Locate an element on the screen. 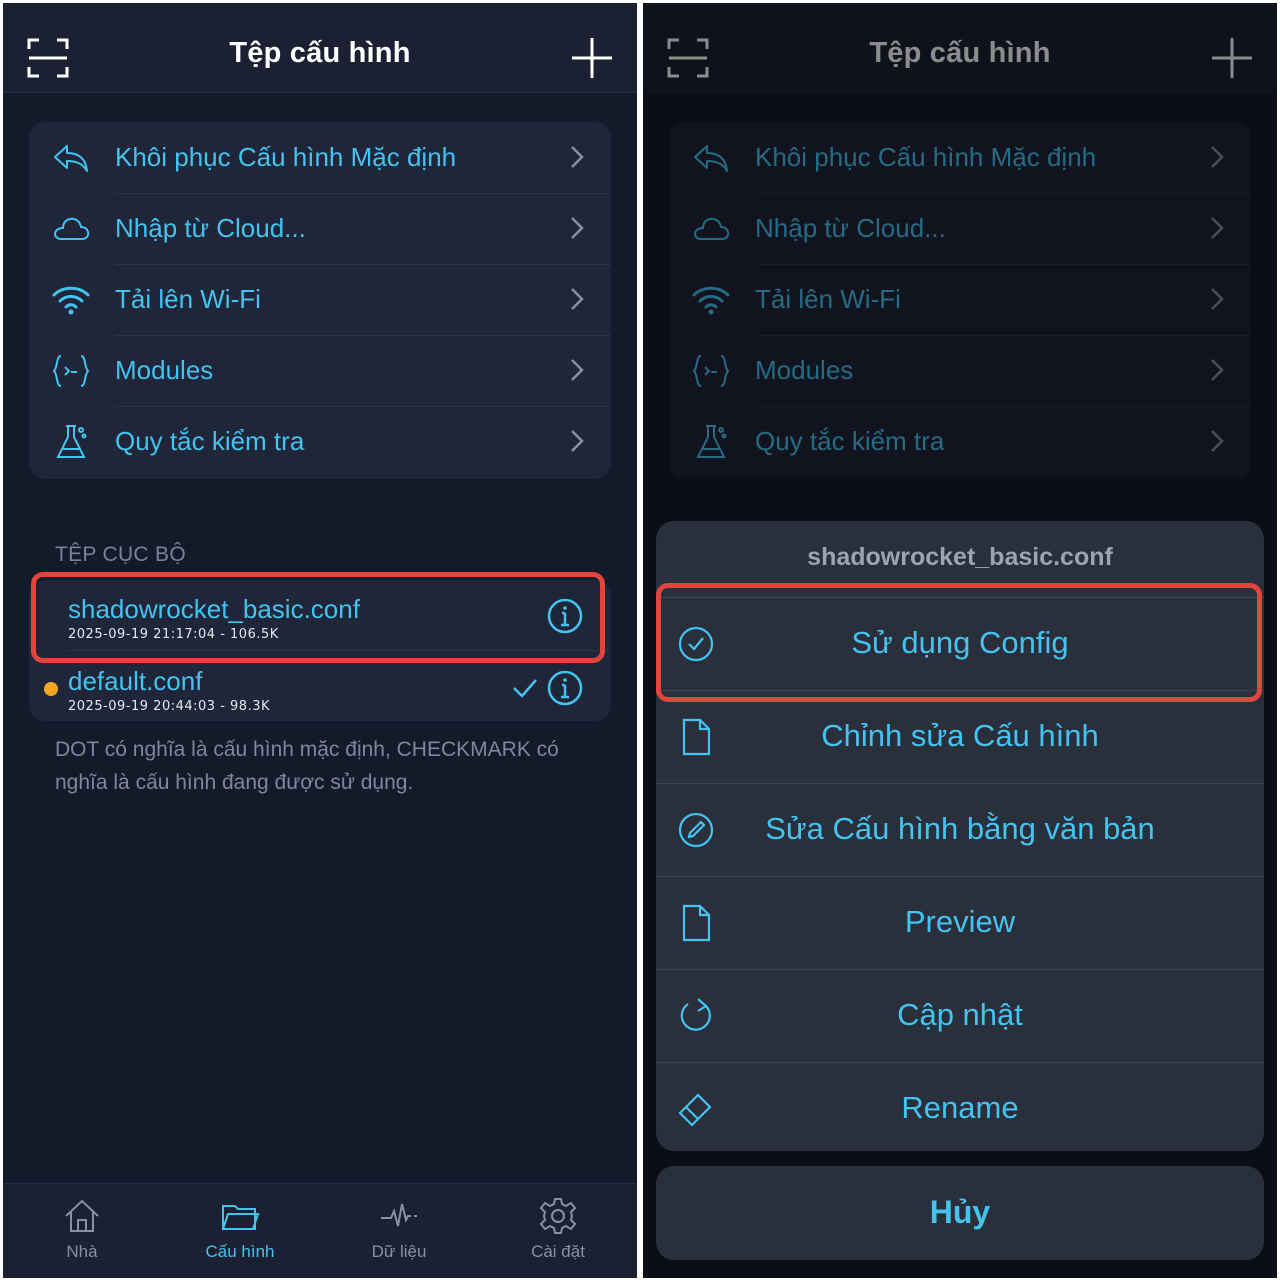 The height and width of the screenshot is (1280, 1280). wifi-icon is located at coordinates (71, 300).